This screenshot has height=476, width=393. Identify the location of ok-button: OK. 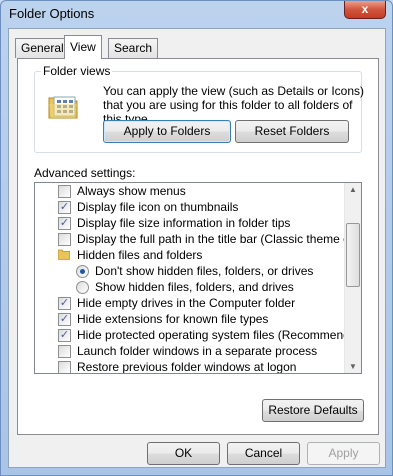
(183, 453).